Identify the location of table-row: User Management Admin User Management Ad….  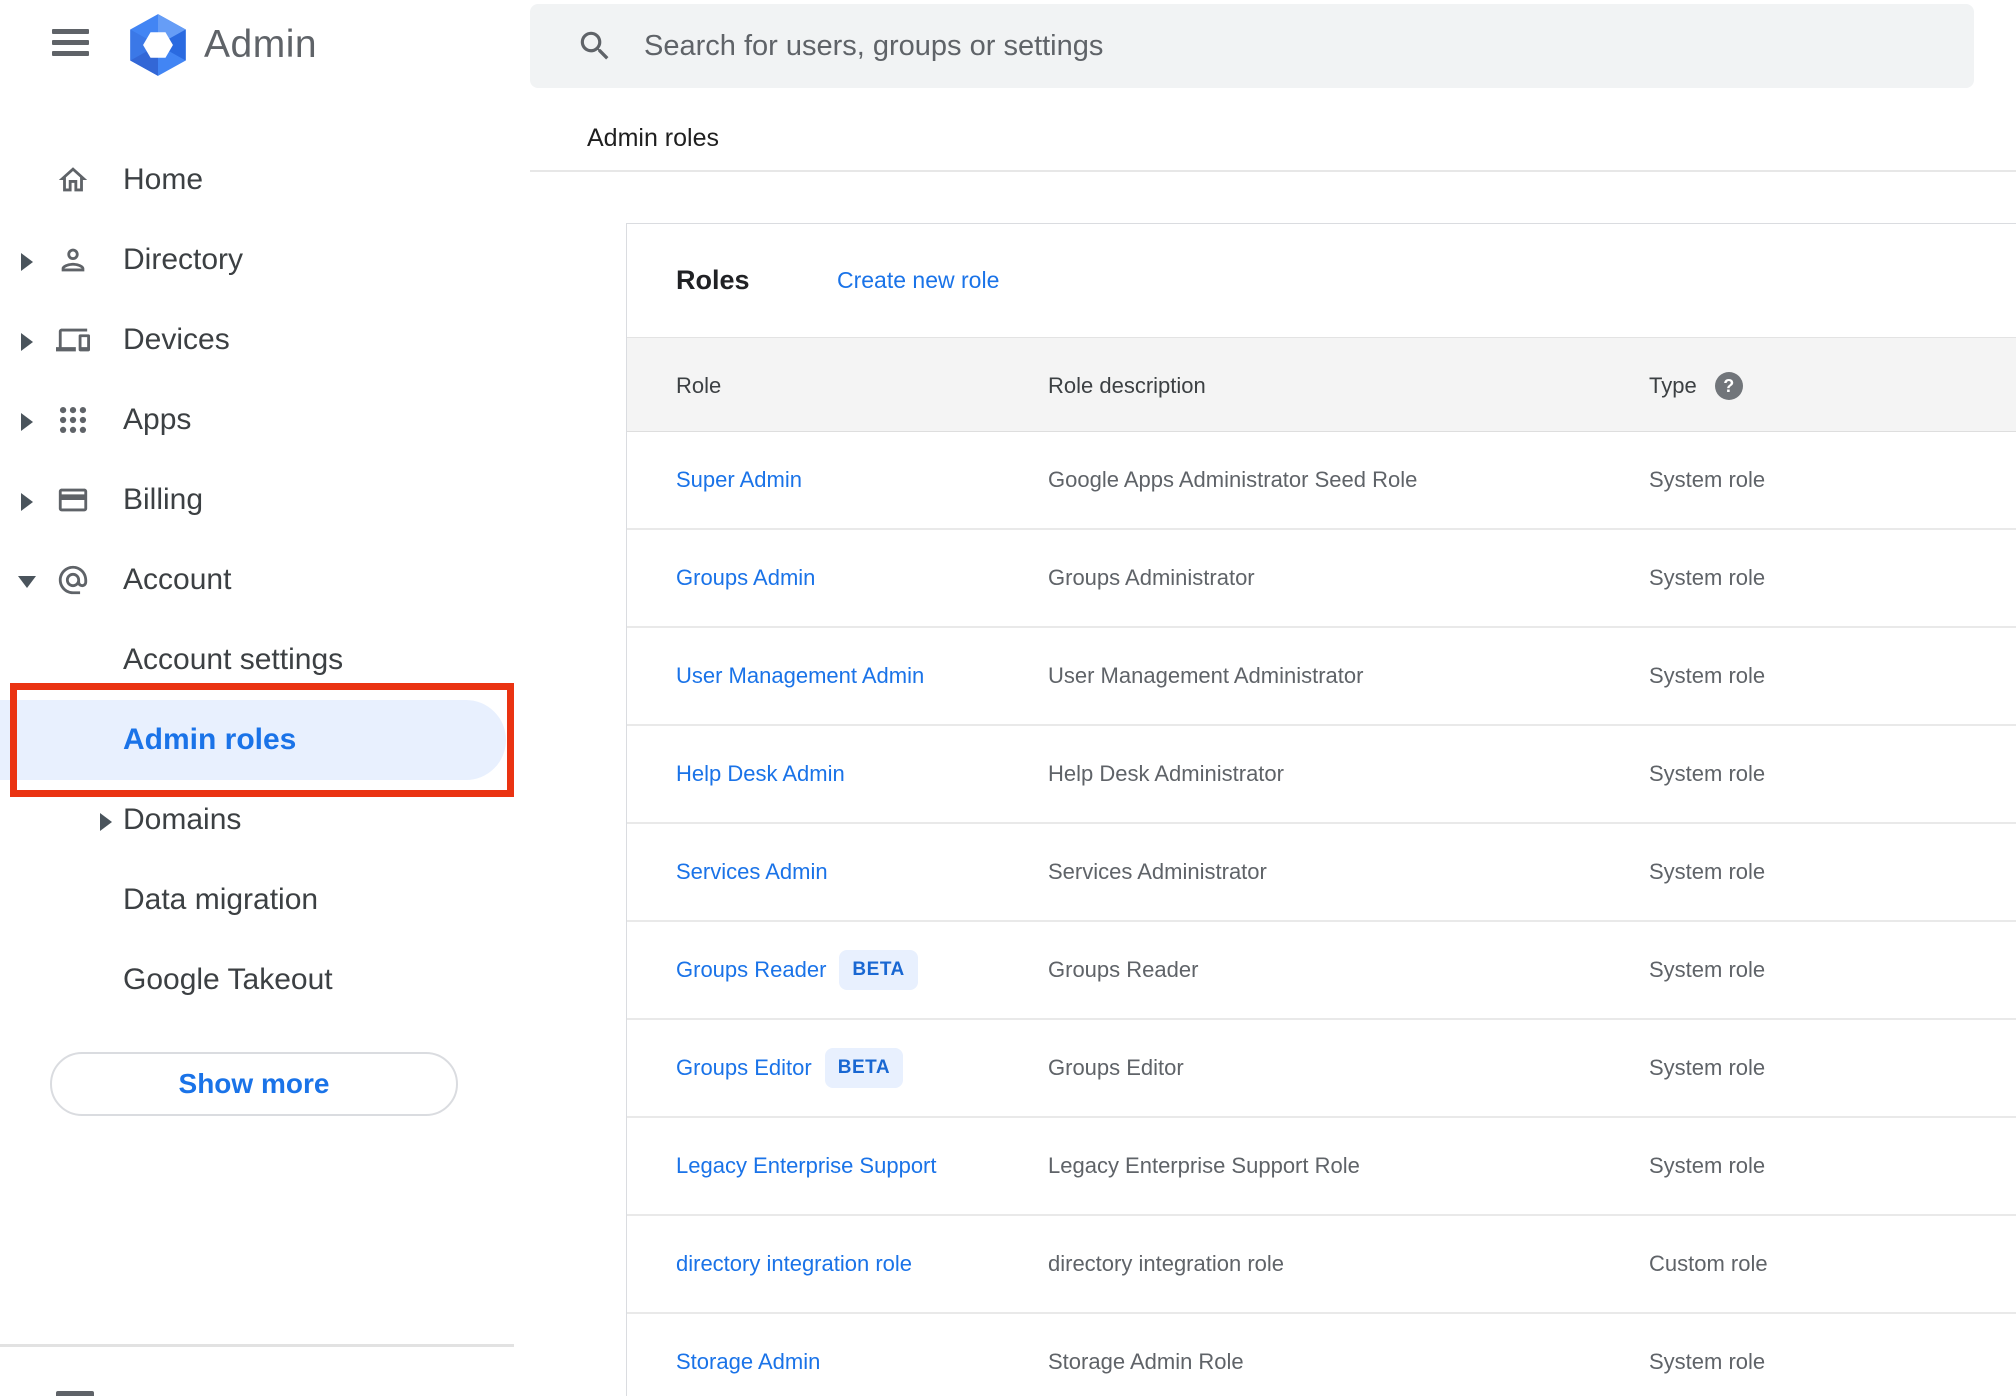
(1321, 677).